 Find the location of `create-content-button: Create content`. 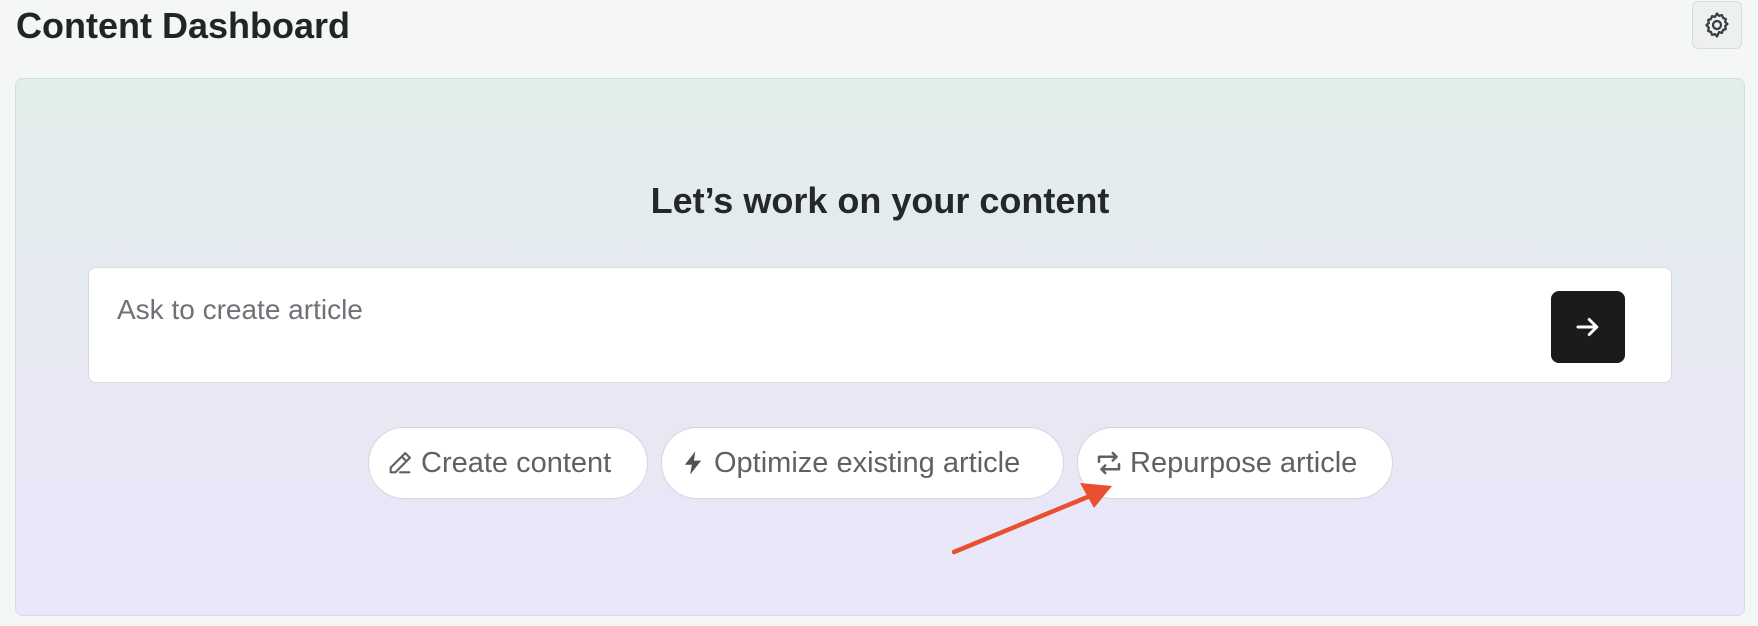

create-content-button: Create content is located at coordinates (508, 463).